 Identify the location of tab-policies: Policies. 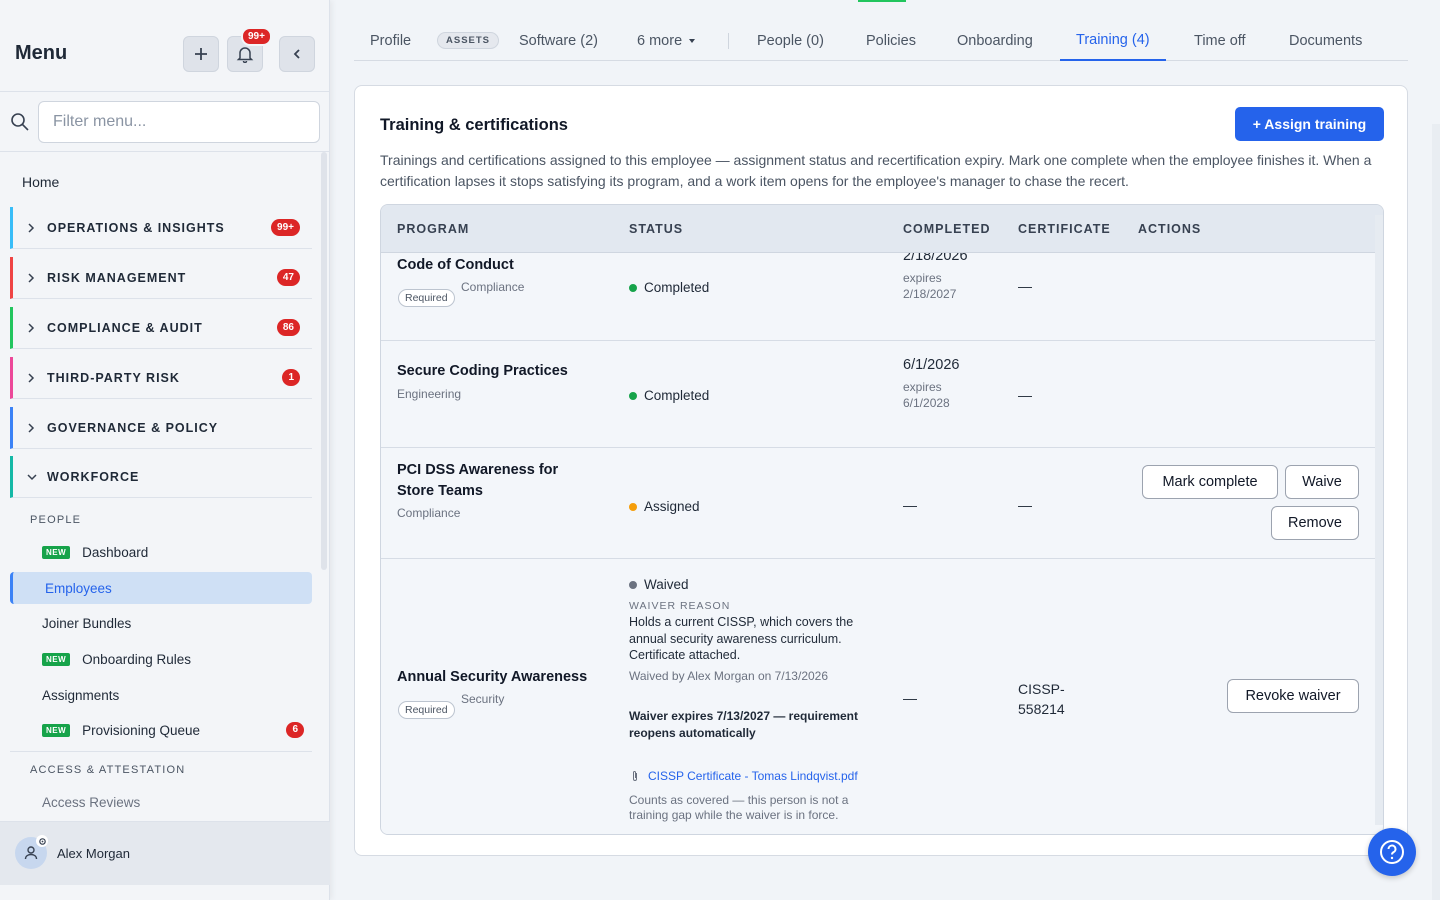
(891, 40).